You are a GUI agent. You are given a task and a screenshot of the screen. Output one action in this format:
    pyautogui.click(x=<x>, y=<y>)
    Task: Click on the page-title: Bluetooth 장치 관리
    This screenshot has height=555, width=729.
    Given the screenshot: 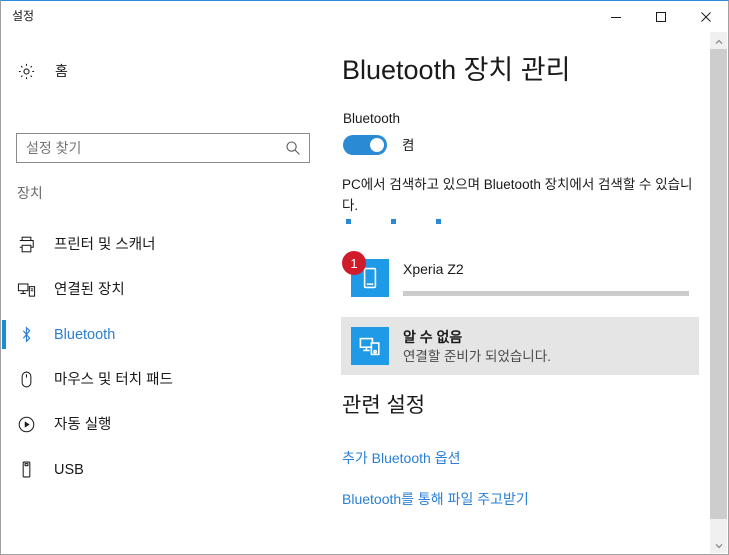 What is the action you would take?
    pyautogui.click(x=456, y=70)
    